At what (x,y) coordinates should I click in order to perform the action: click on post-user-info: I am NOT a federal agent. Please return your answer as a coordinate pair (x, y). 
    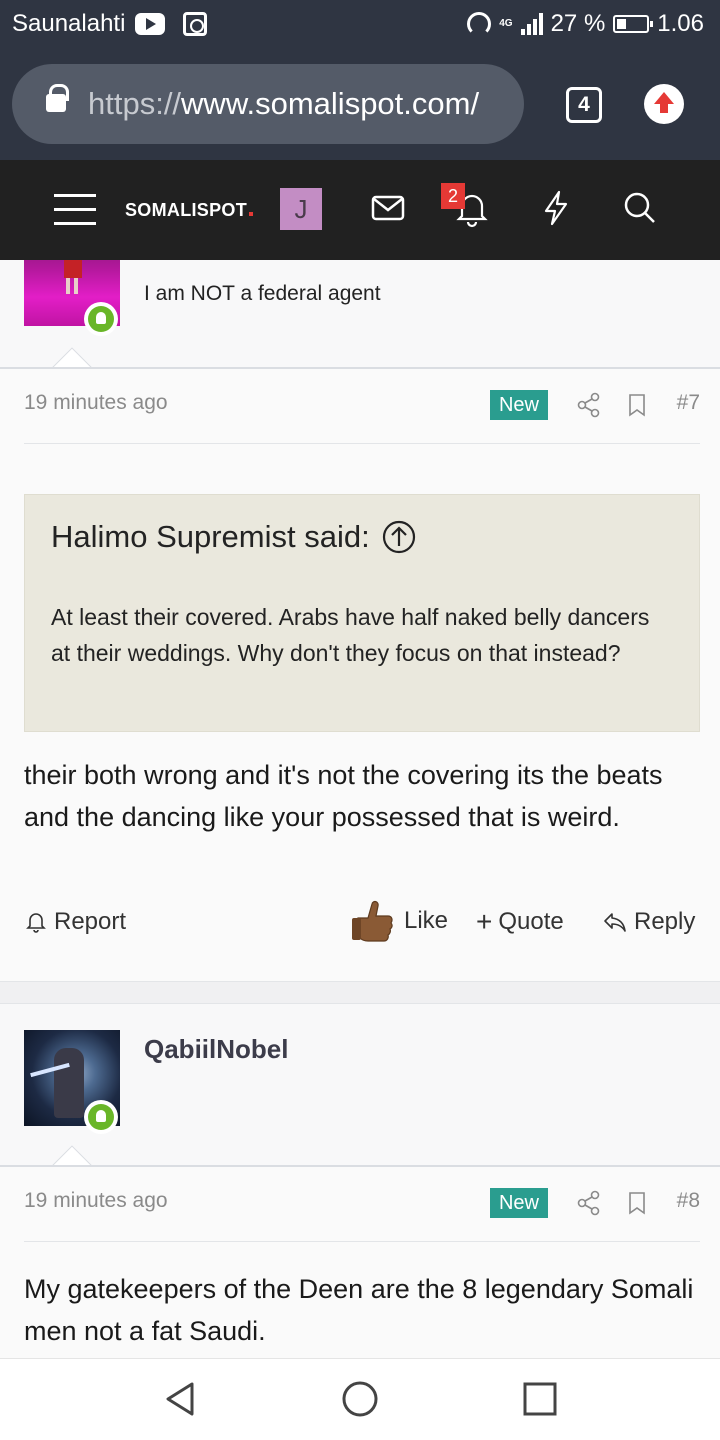
    Looking at the image, I should click on (360, 314).